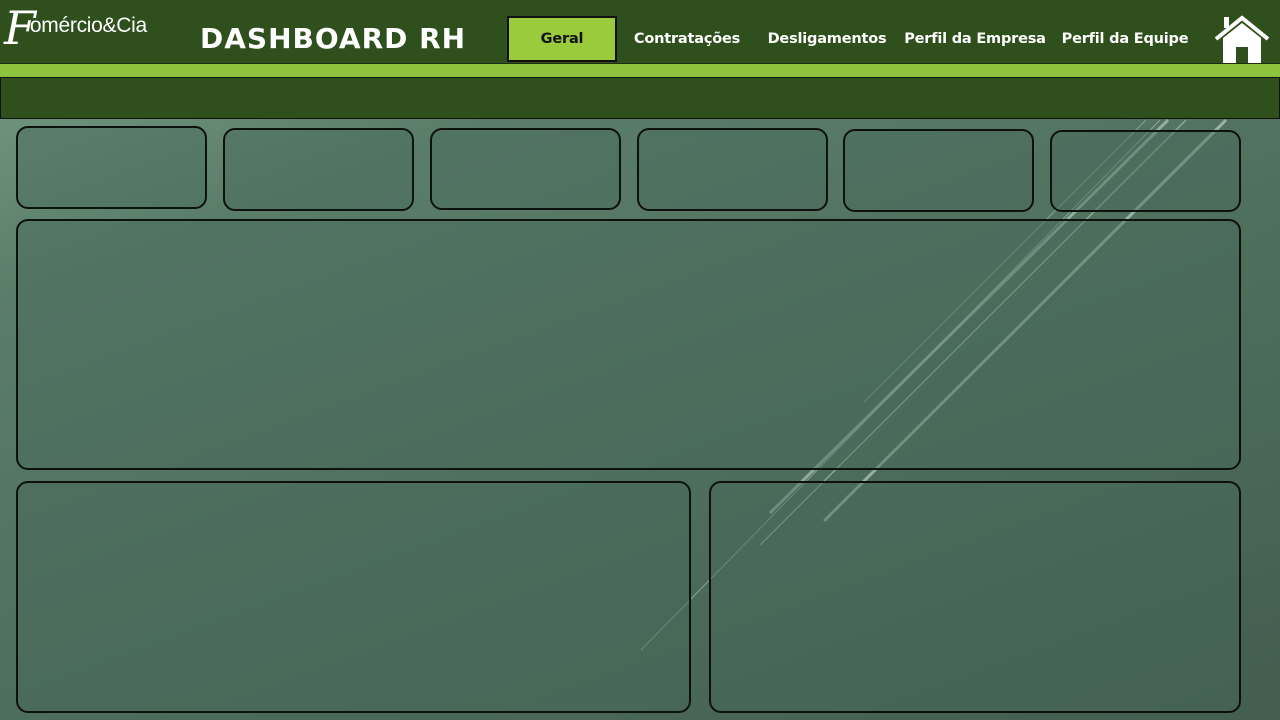 This screenshot has width=1280, height=720. I want to click on page-title: DASHBOARD RH, so click(333, 38).